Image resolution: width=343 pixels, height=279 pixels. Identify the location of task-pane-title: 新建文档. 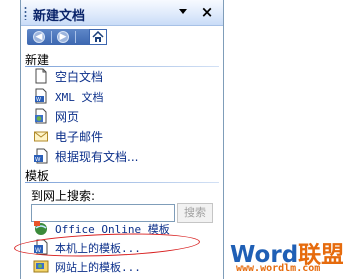
(59, 16).